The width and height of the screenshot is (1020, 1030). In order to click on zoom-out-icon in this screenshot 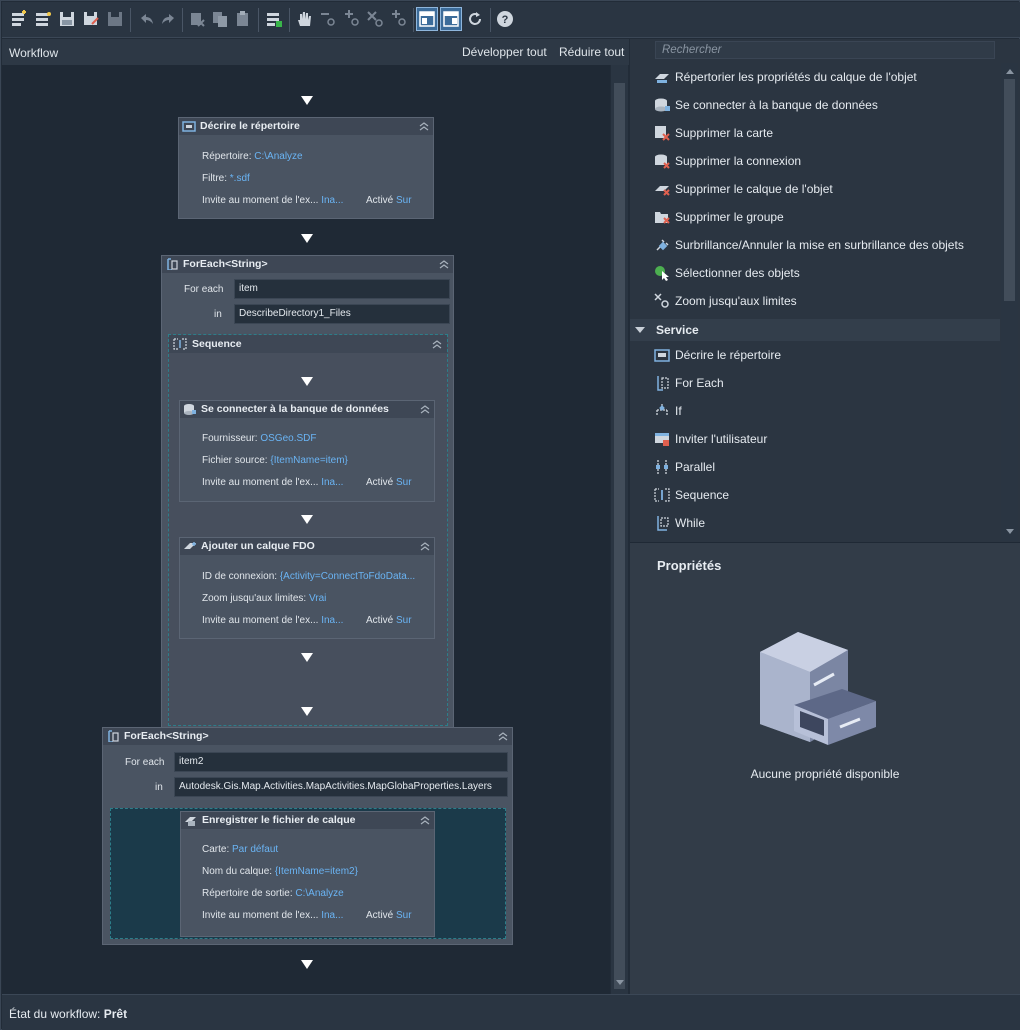, I will do `click(328, 19)`.